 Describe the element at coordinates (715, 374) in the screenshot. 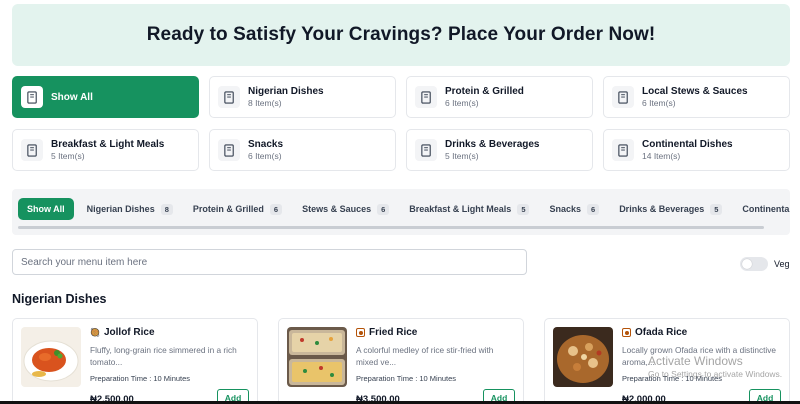

I see `watermark-subtitle: Go to Settings to activate Windows.` at that location.